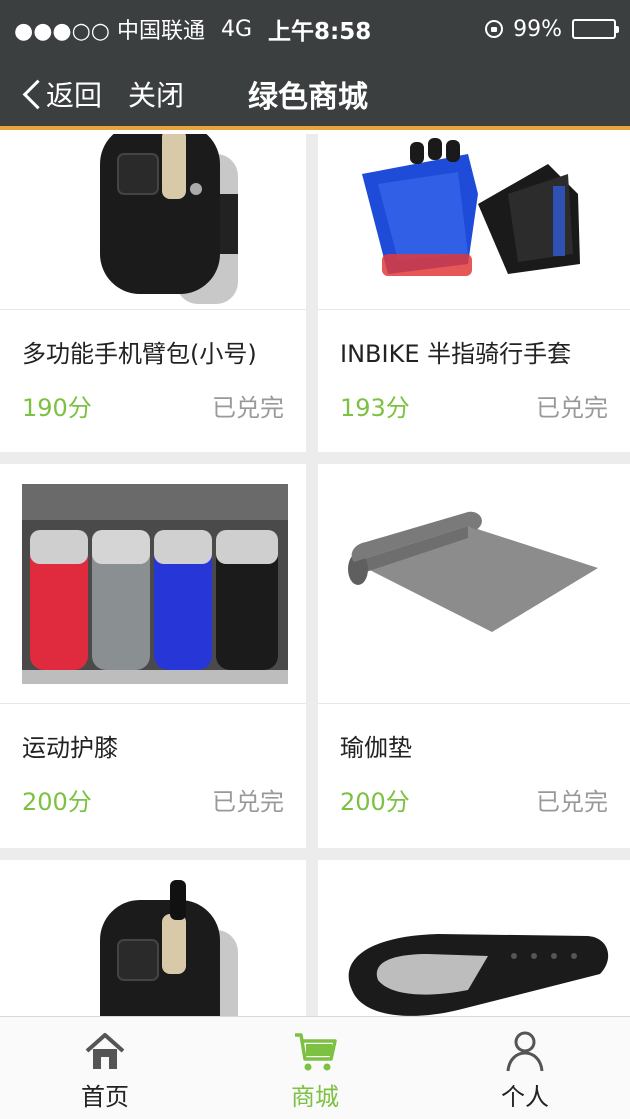  What do you see at coordinates (537, 29) in the screenshot?
I see `battery-percent: 99%` at bounding box center [537, 29].